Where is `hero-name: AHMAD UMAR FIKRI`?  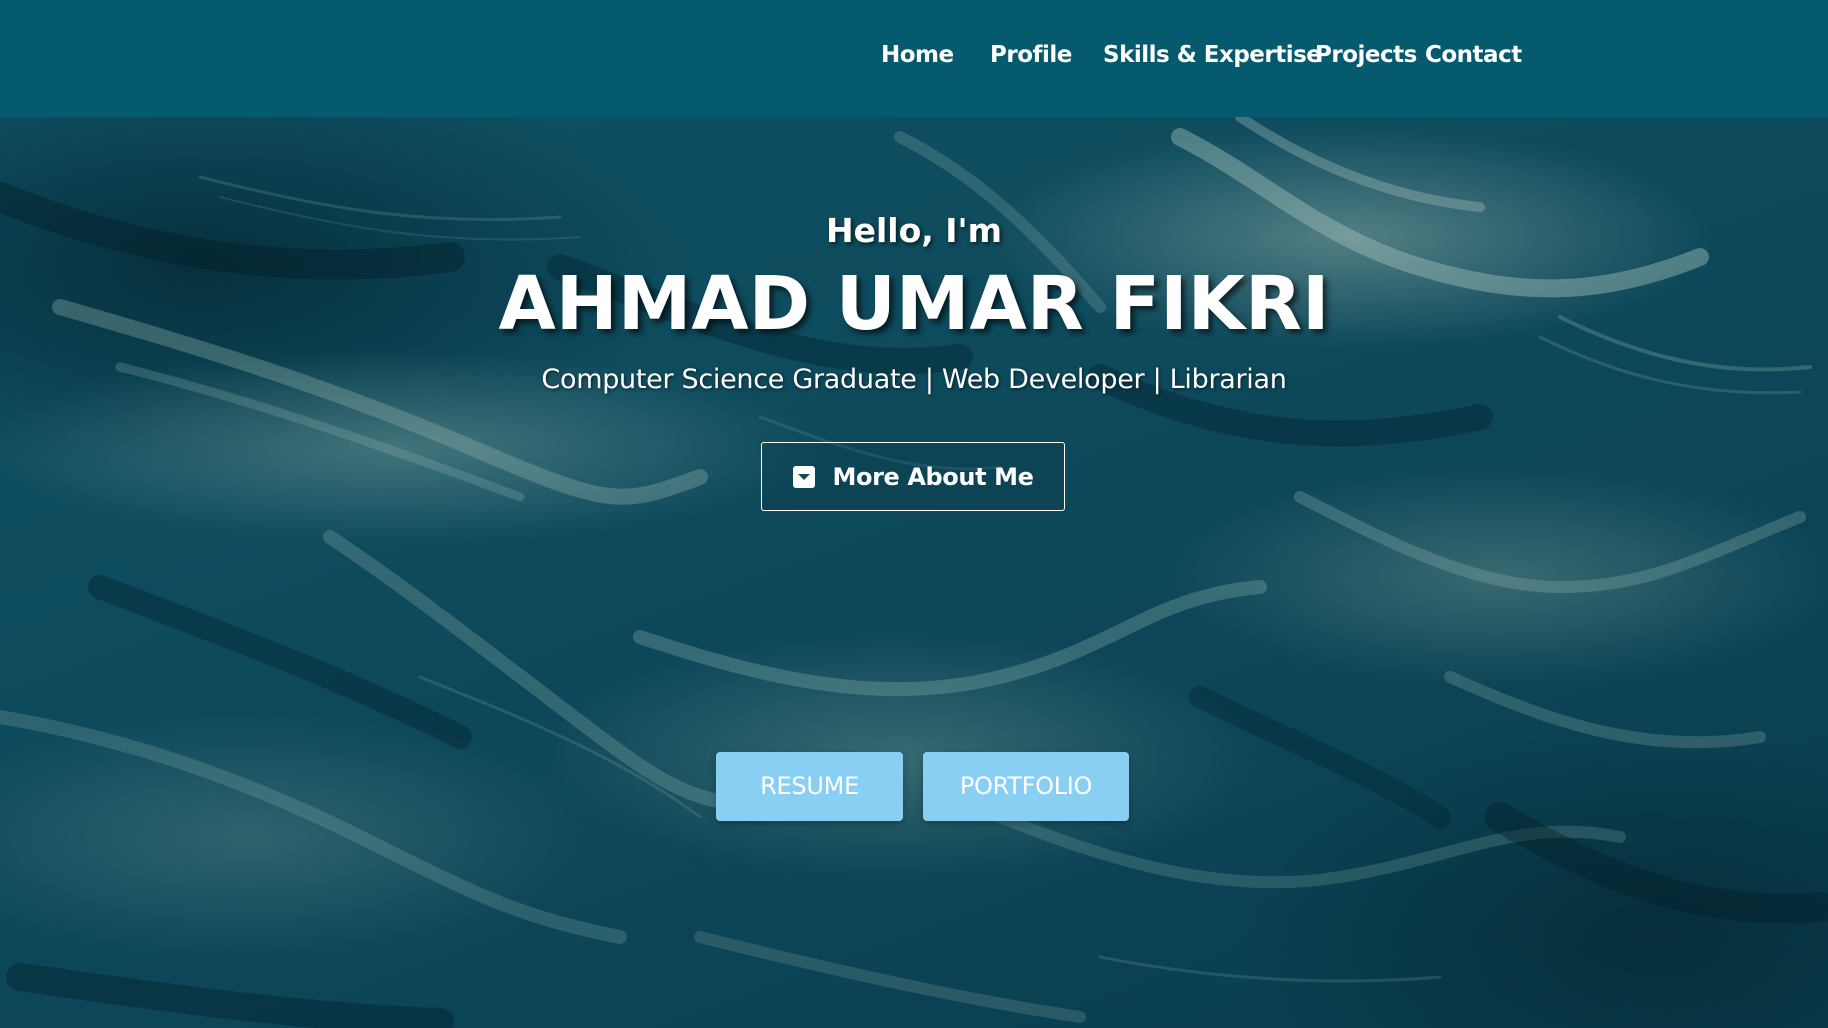 hero-name: AHMAD UMAR FIKRI is located at coordinates (914, 304).